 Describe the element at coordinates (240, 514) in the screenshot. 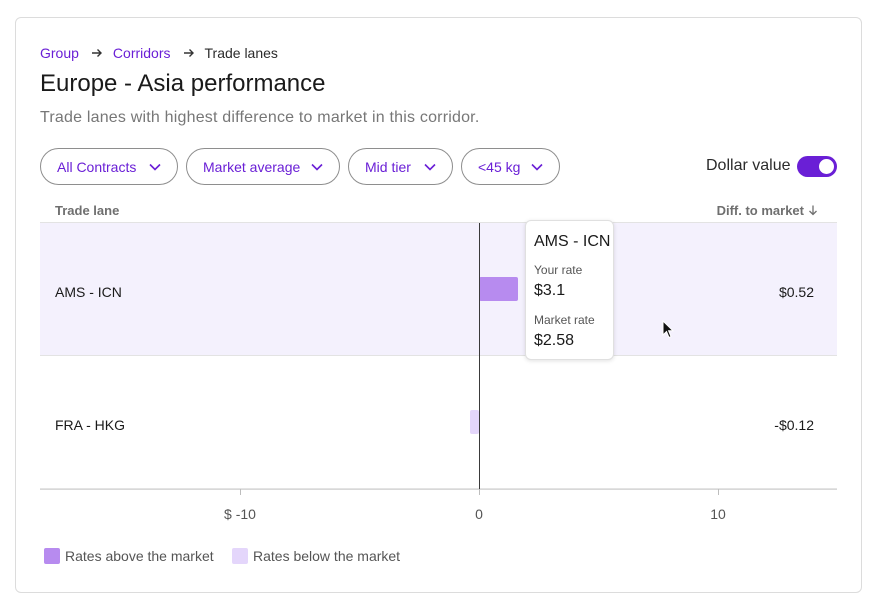

I see `x-axis-tick-label: $ -10` at that location.